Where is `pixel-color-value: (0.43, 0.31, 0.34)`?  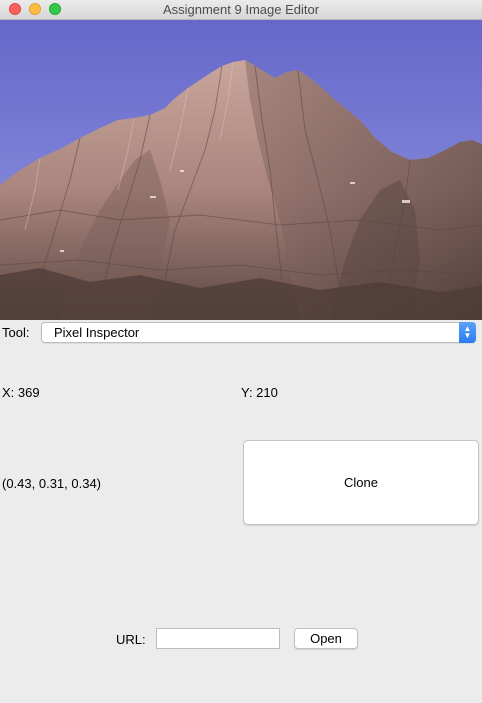 pixel-color-value: (0.43, 0.31, 0.34) is located at coordinates (52, 483).